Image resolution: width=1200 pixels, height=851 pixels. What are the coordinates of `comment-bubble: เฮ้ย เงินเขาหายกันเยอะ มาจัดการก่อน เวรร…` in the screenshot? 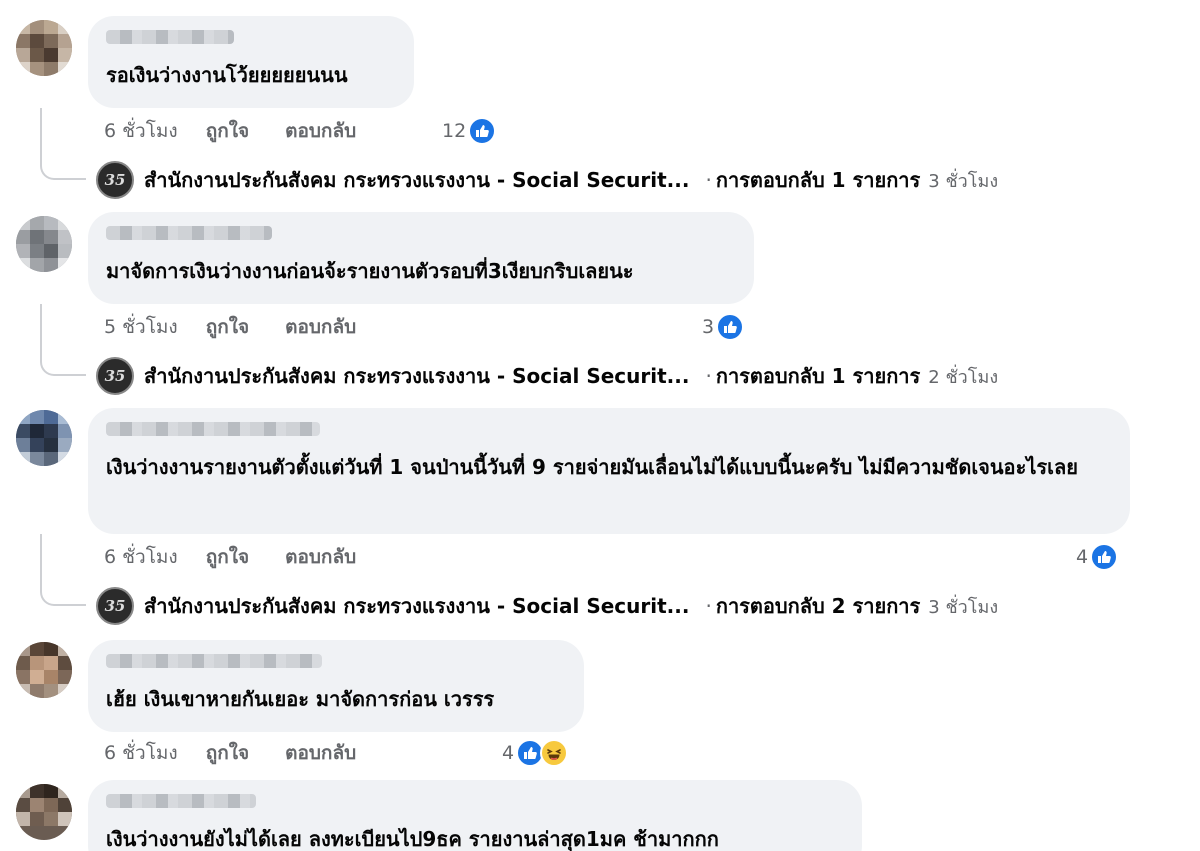 It's located at (336, 686).